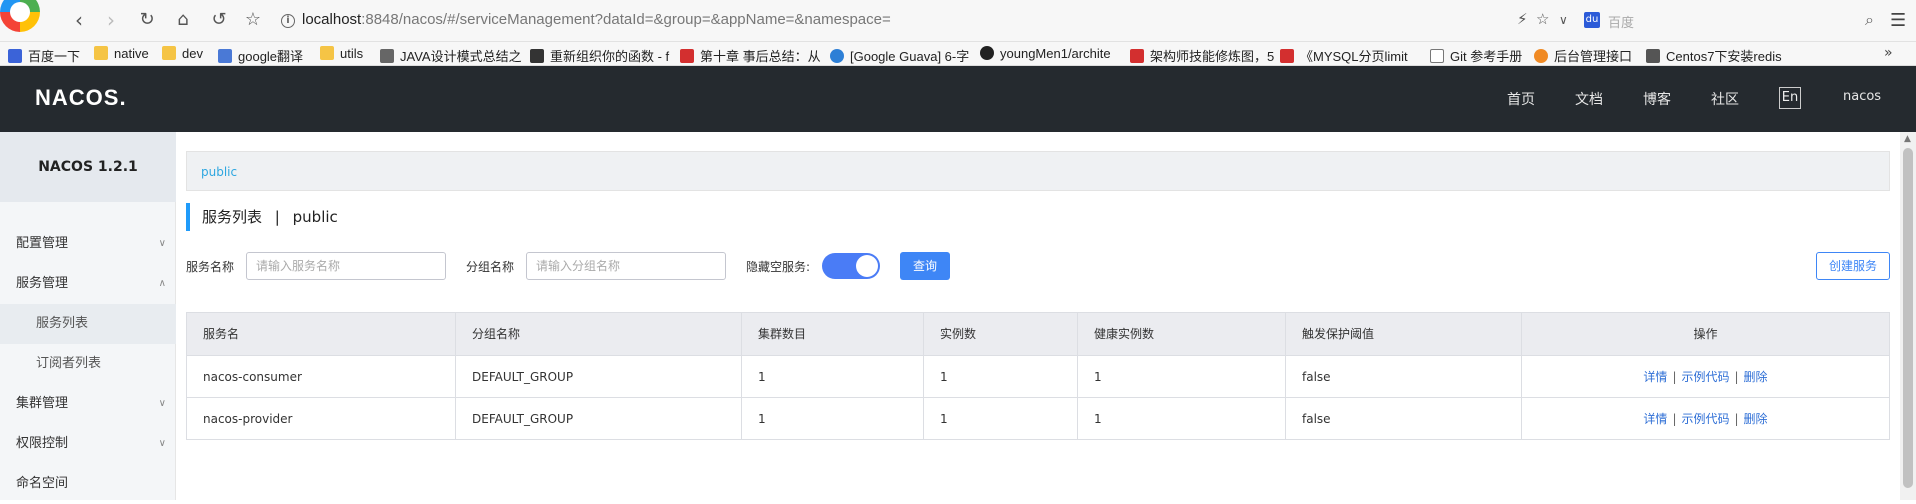  I want to click on book-icon, so click(537, 56).